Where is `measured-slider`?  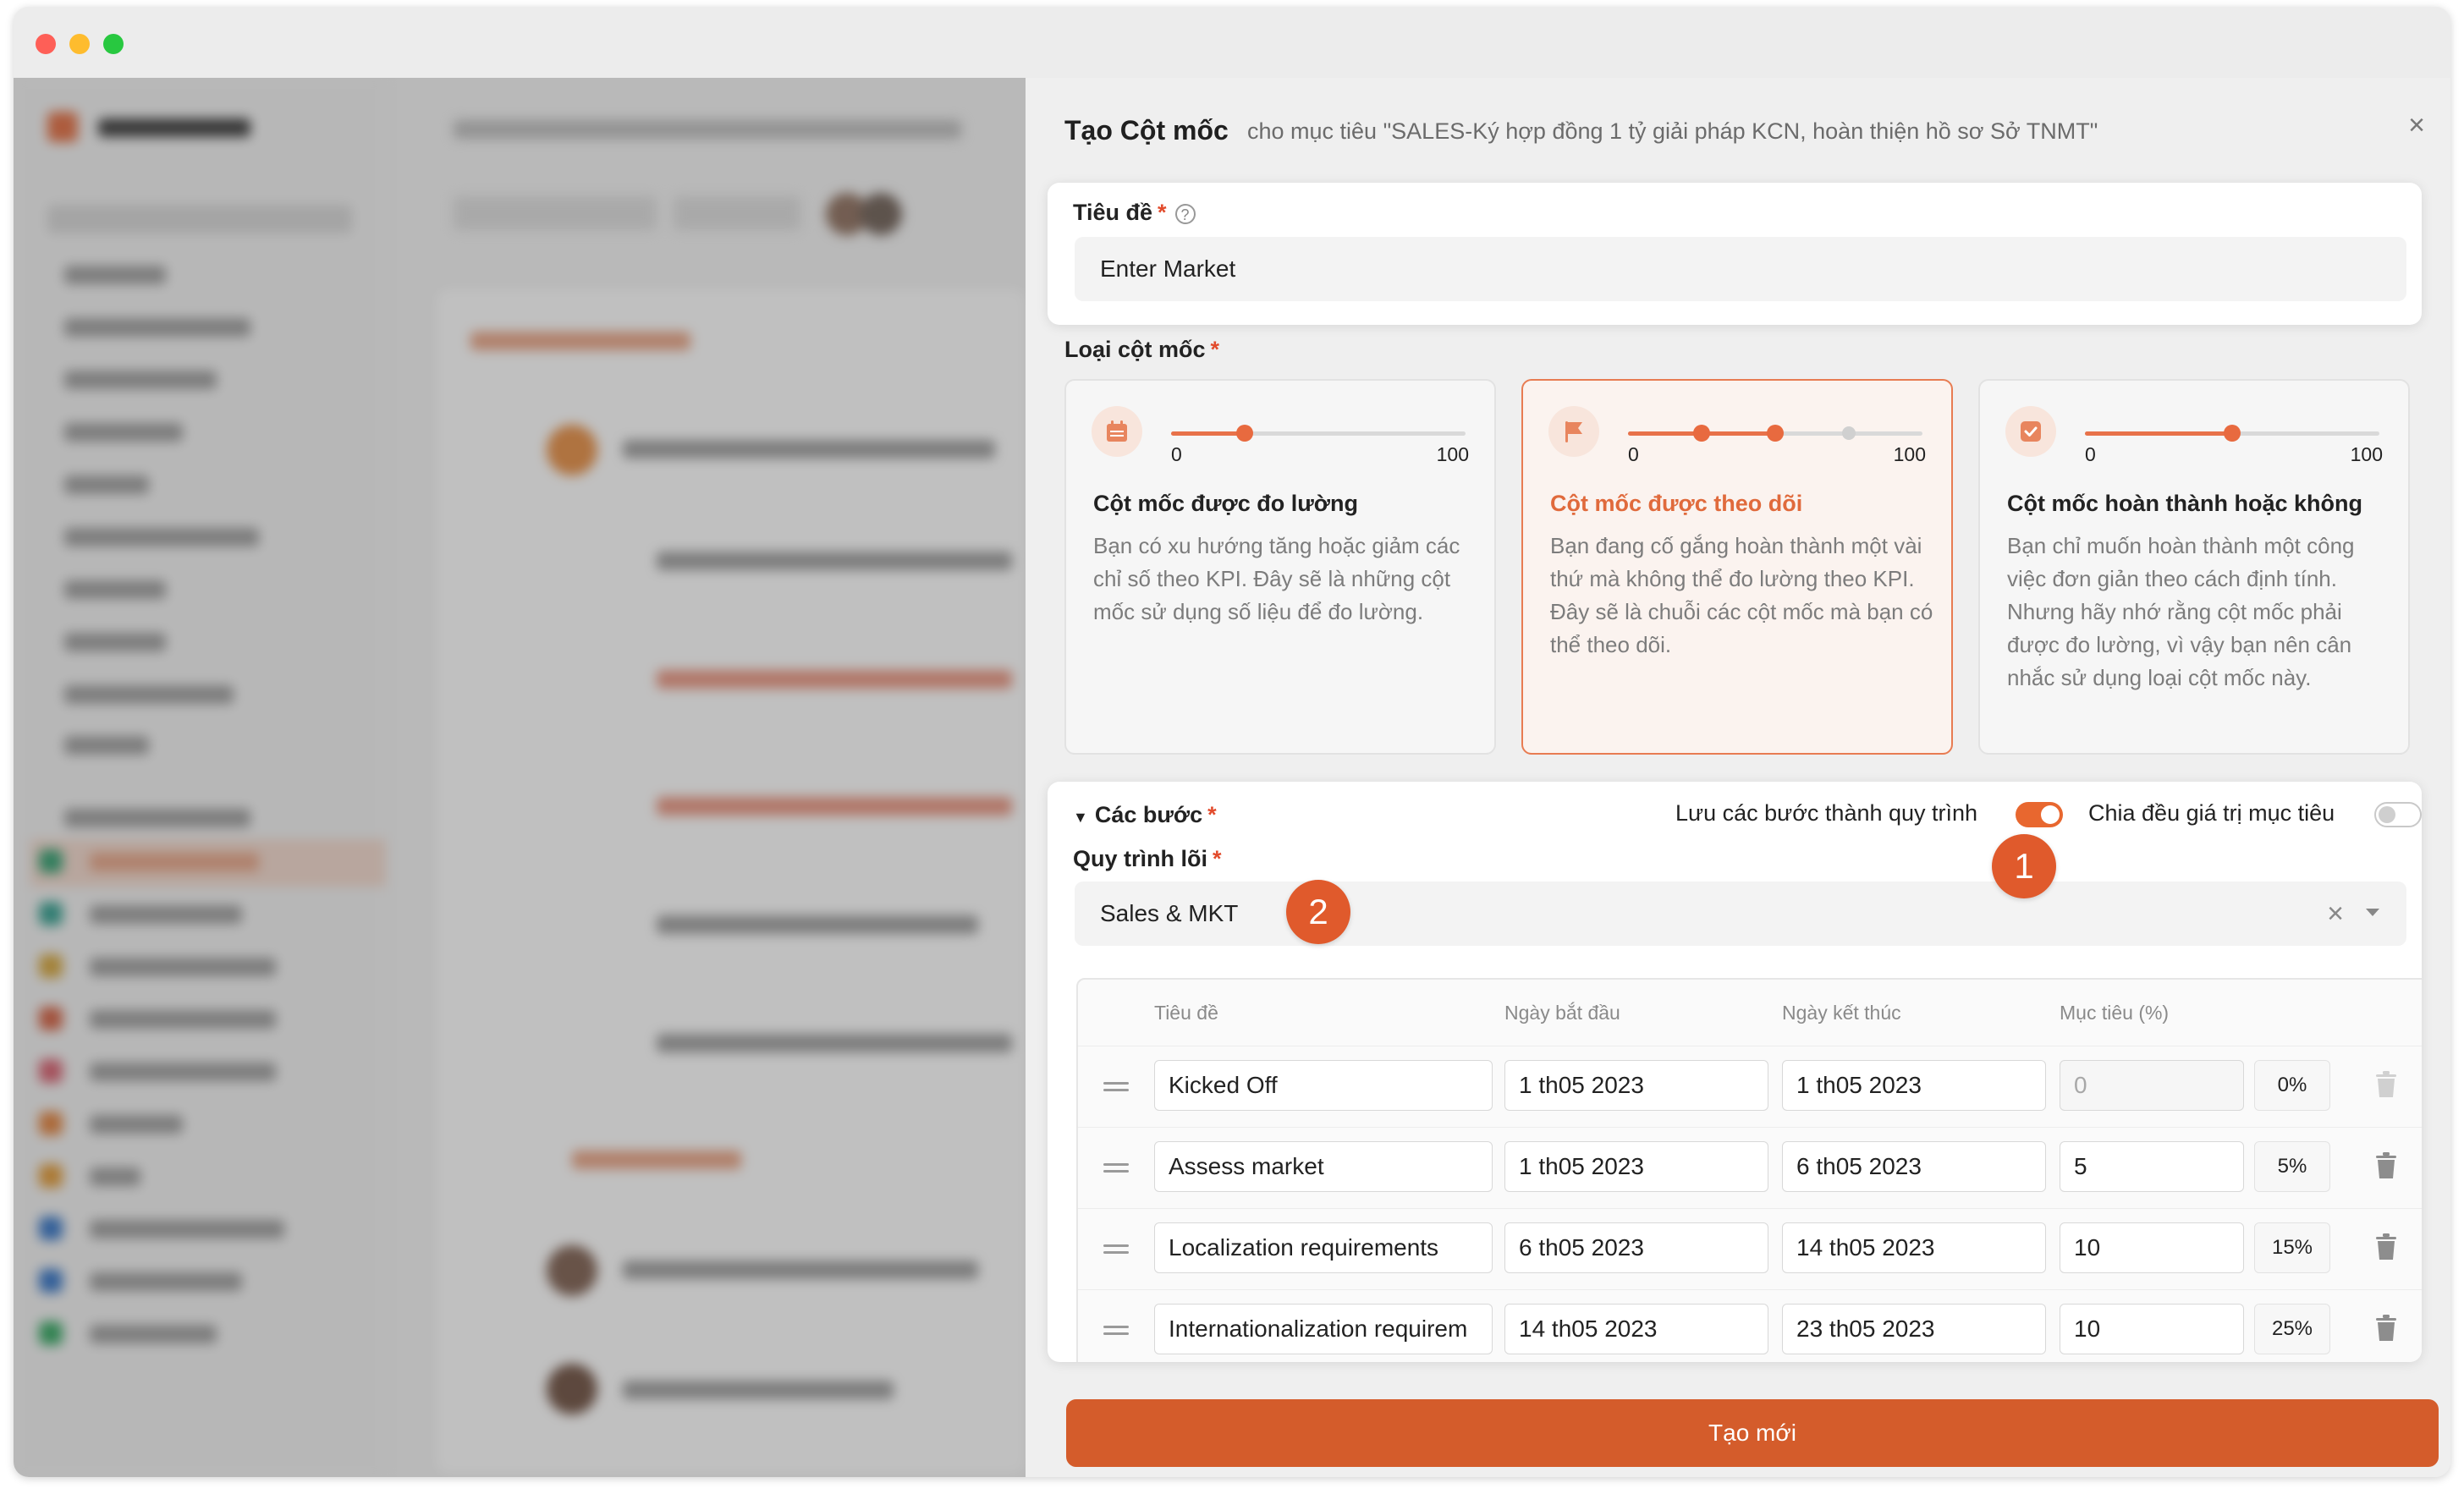 measured-slider is located at coordinates (1318, 433).